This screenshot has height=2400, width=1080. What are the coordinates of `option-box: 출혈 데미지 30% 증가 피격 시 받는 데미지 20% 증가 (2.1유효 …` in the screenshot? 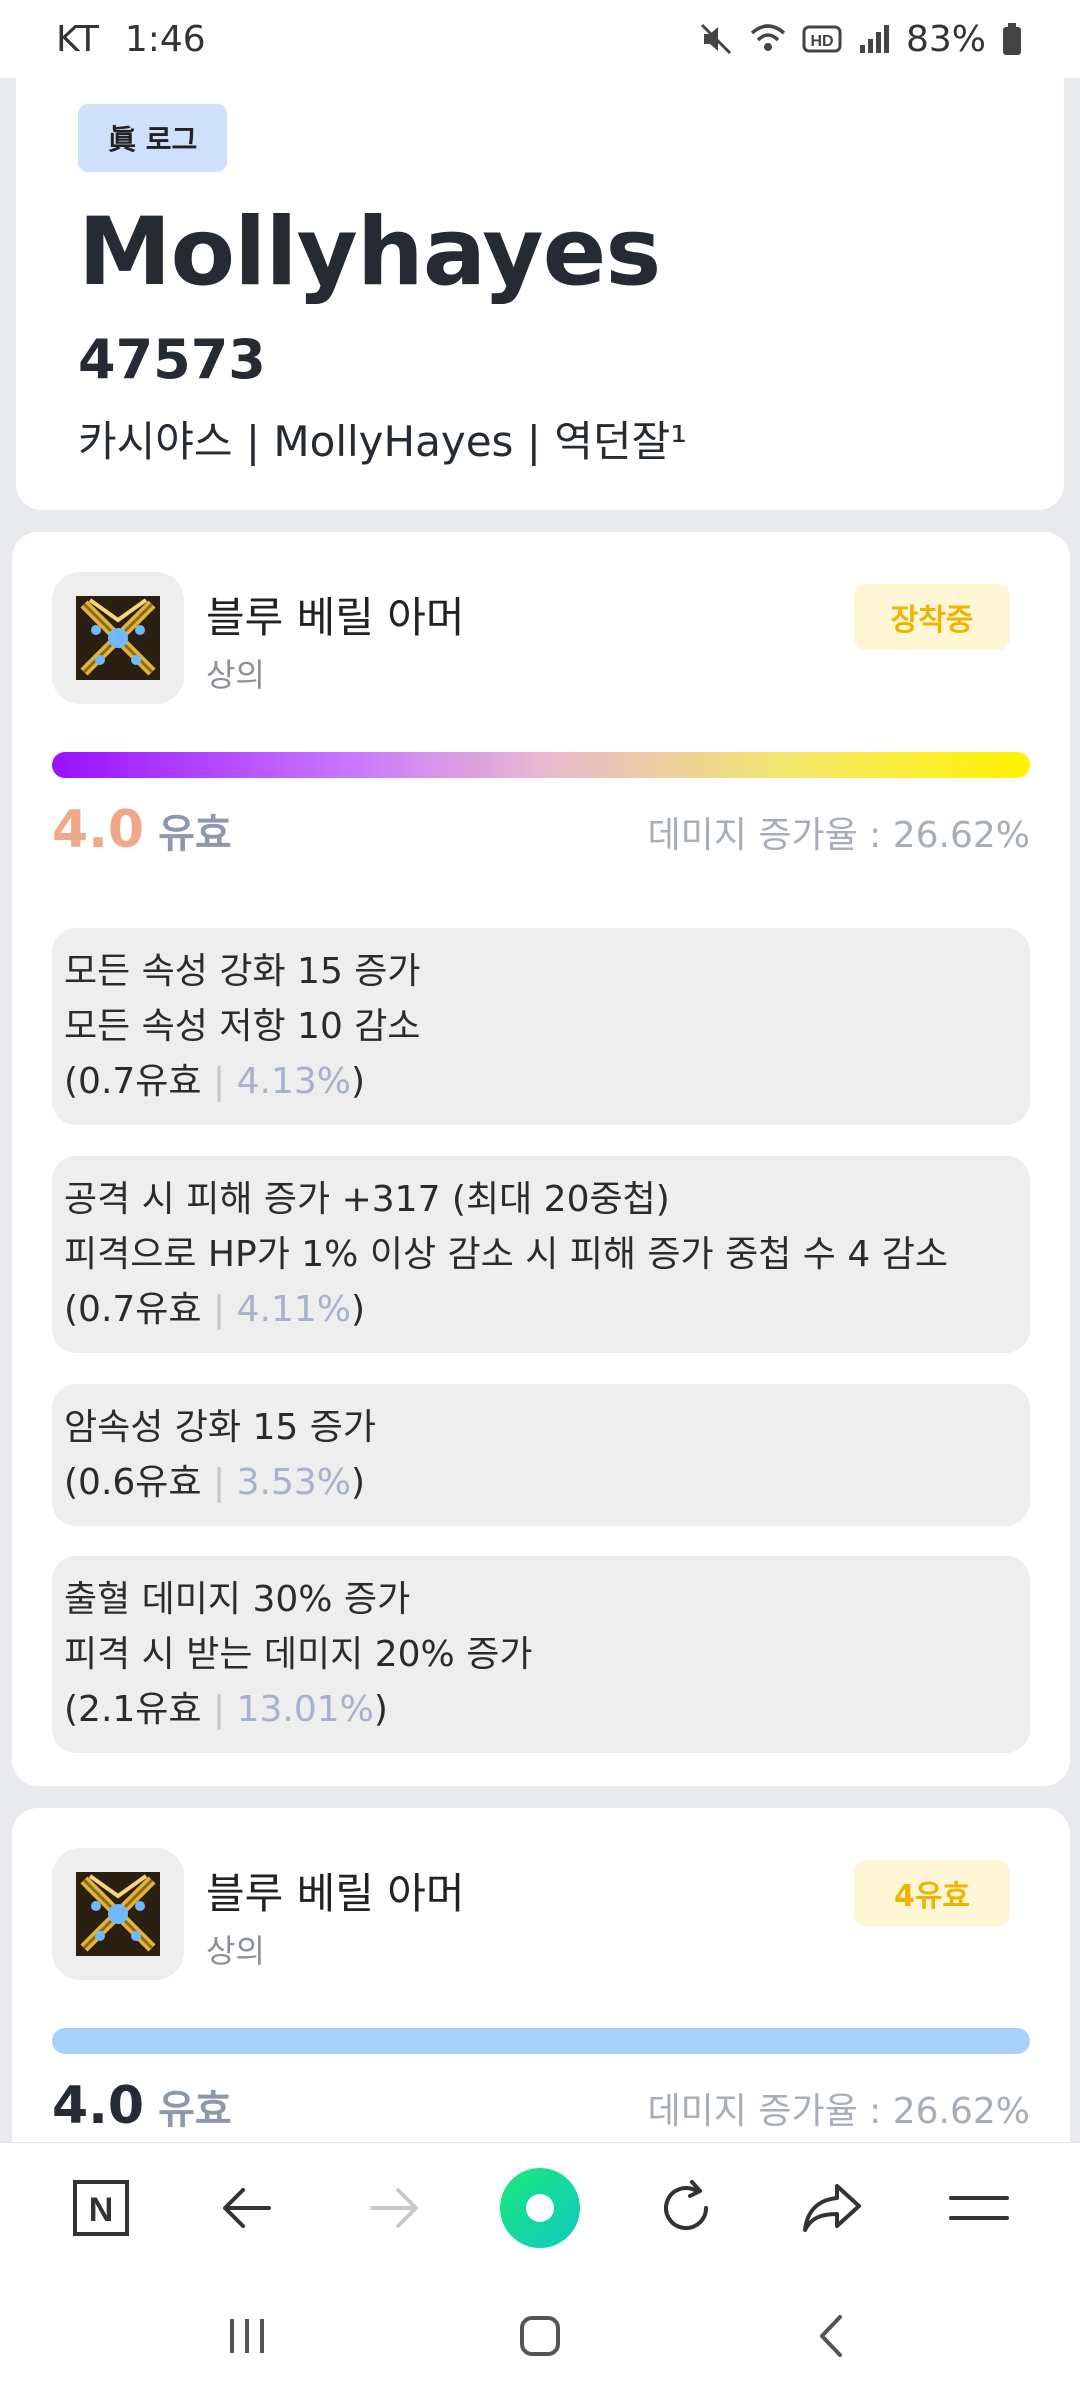 It's located at (541, 1654).